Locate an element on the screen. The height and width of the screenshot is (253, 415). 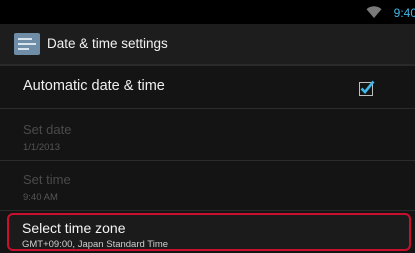
set-date-label: Set date is located at coordinates (47, 129).